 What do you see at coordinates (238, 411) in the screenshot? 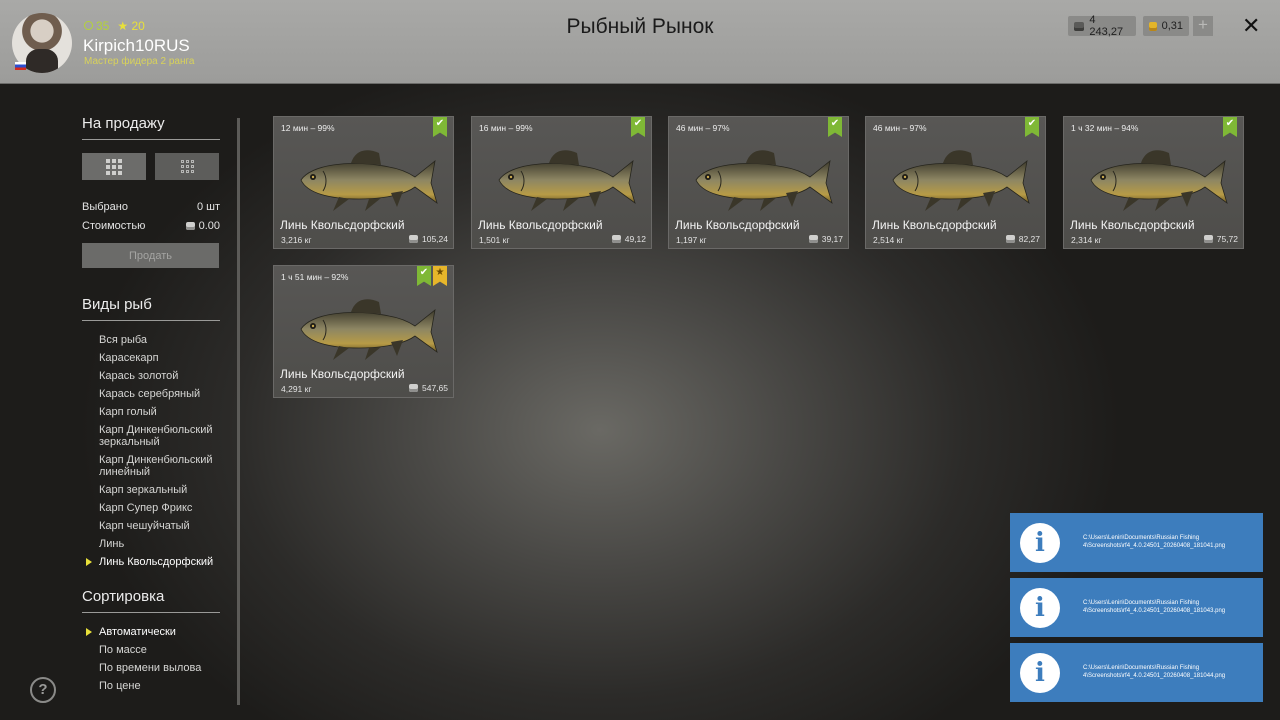
I see `sidebar-divider` at bounding box center [238, 411].